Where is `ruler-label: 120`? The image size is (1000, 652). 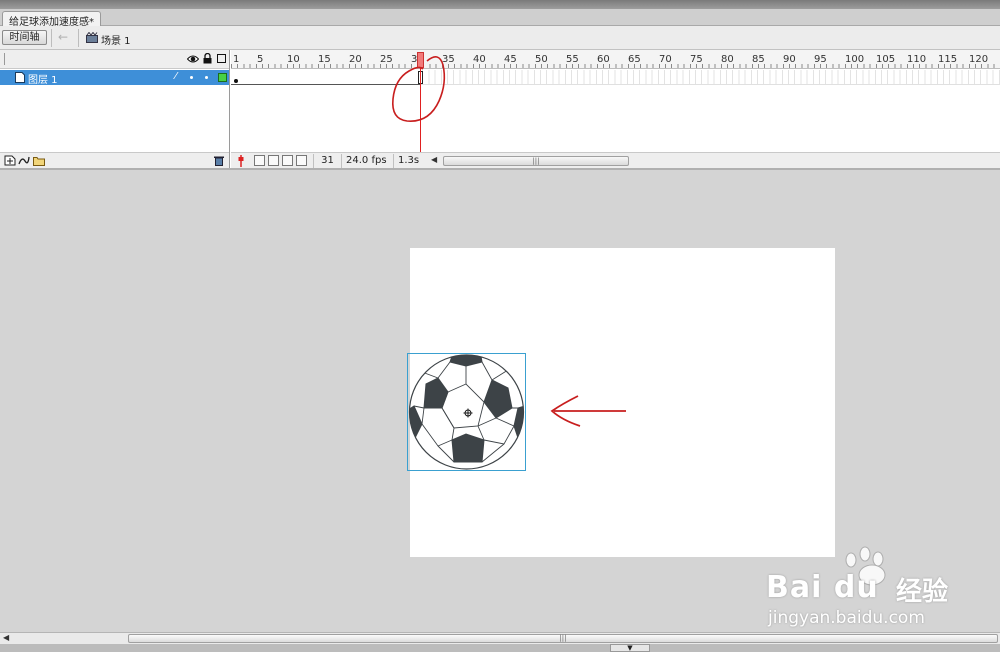 ruler-label: 120 is located at coordinates (979, 59).